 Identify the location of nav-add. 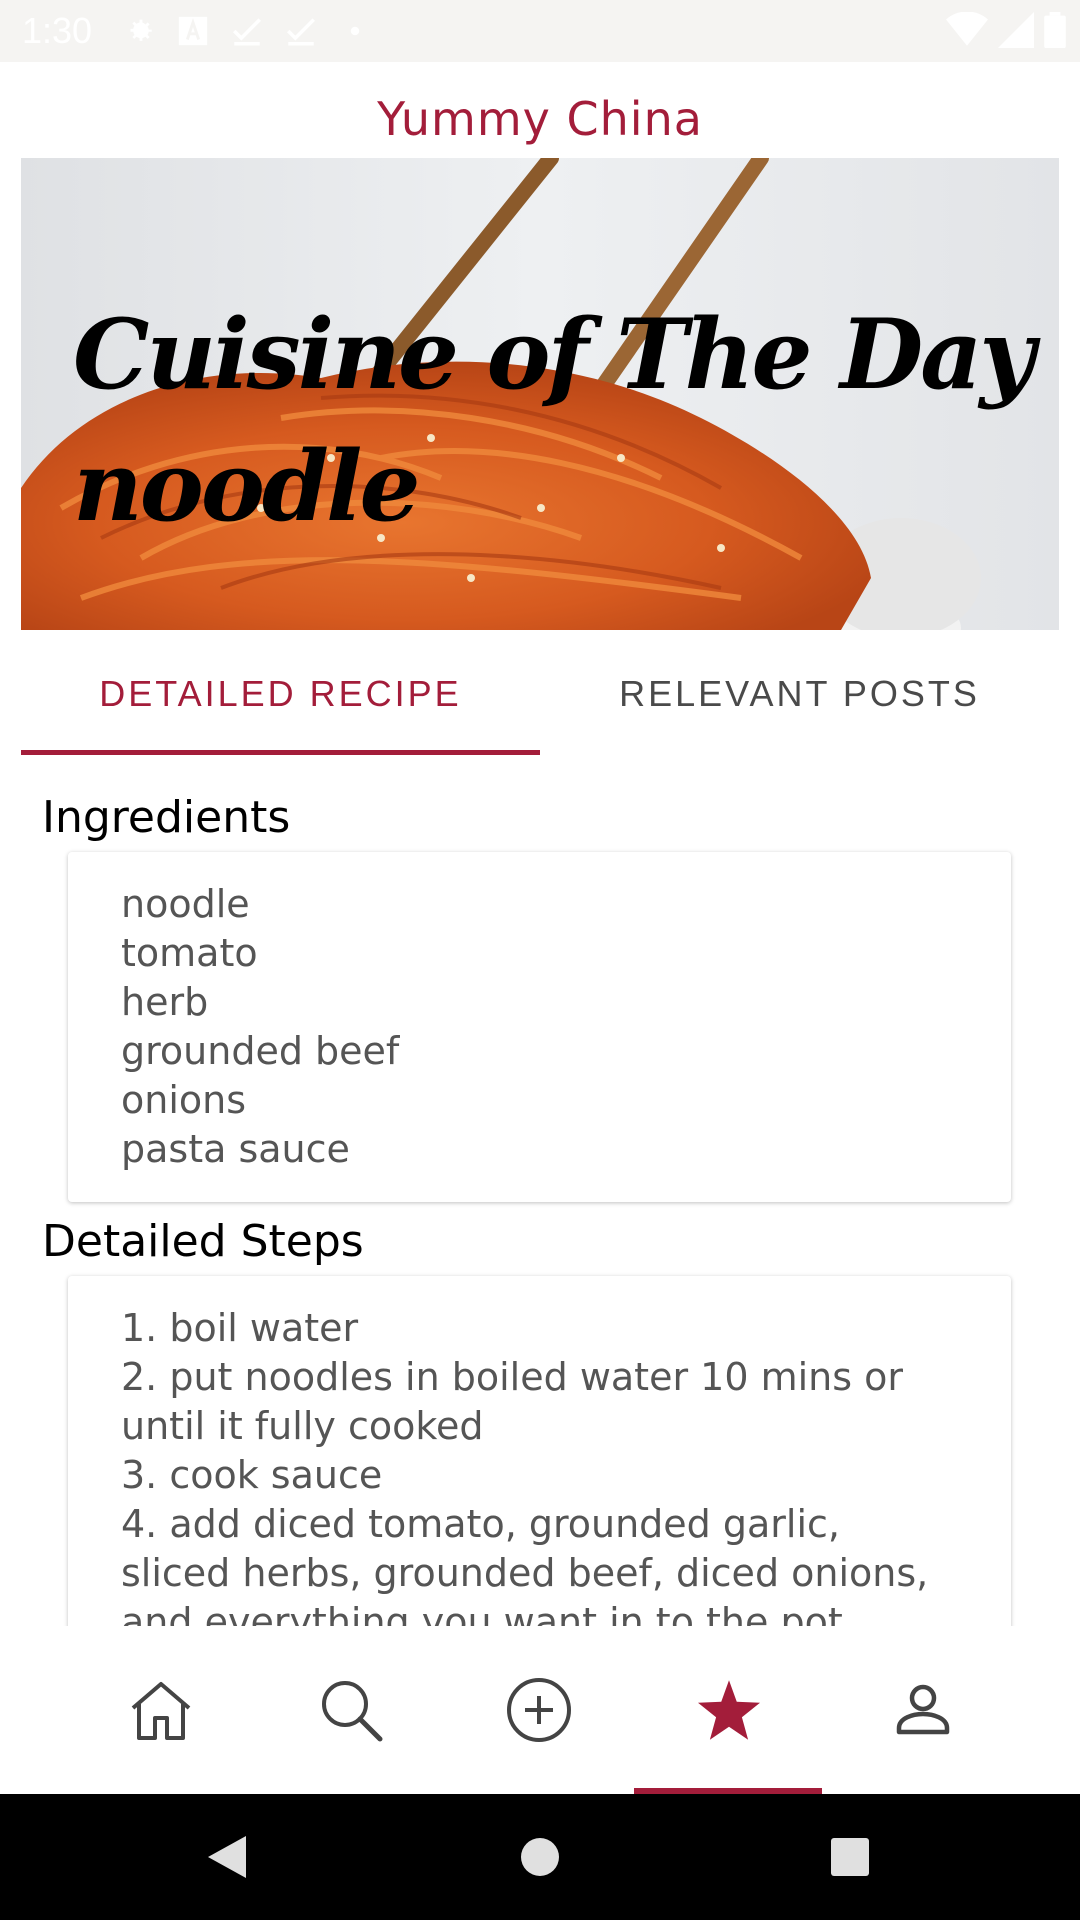
(539, 1710).